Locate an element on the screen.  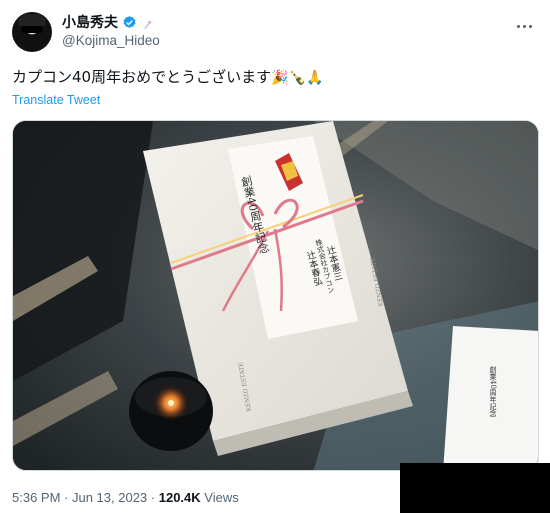
translate-tweet-link: Translate Tweet is located at coordinates (56, 100).